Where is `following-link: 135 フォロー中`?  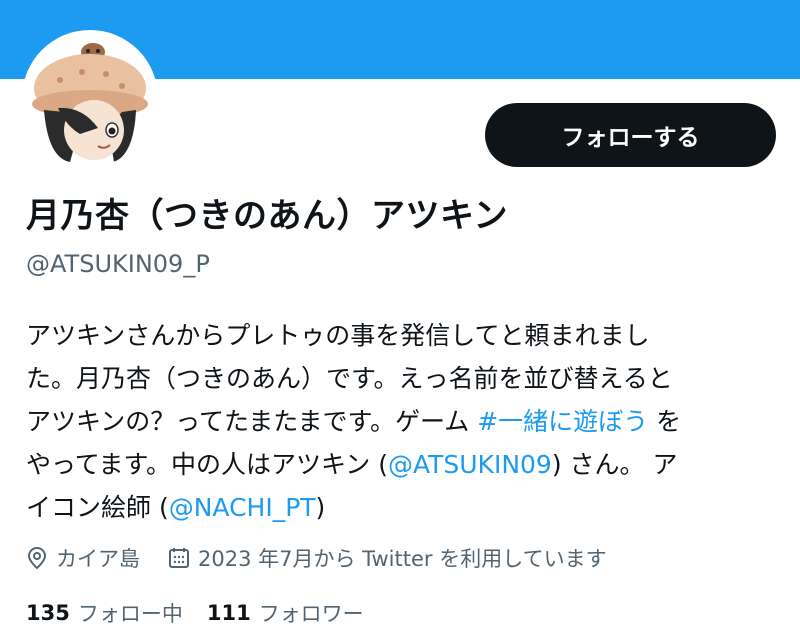
following-link: 135 フォロー中 is located at coordinates (104, 613).